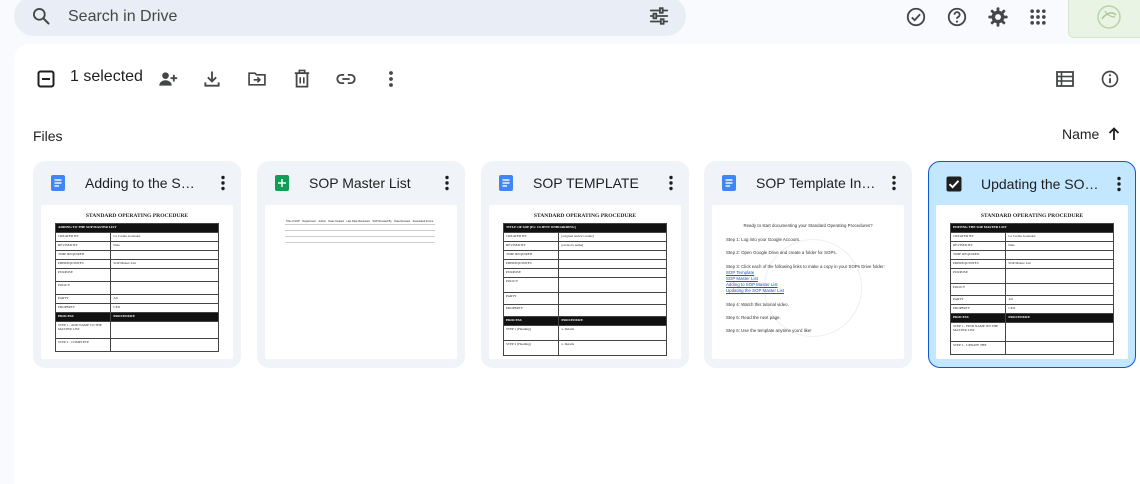  What do you see at coordinates (1032, 228) in the screenshot?
I see `preview-cell: EDITING THE SOP MASTER LIST` at bounding box center [1032, 228].